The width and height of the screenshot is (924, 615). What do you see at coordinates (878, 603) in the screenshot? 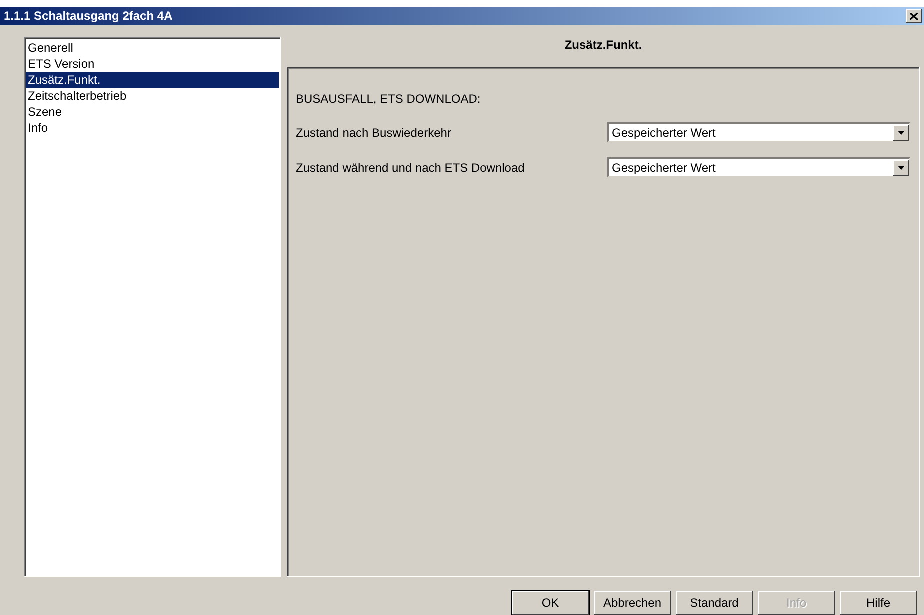
I see `dialog-button: Hilfe` at bounding box center [878, 603].